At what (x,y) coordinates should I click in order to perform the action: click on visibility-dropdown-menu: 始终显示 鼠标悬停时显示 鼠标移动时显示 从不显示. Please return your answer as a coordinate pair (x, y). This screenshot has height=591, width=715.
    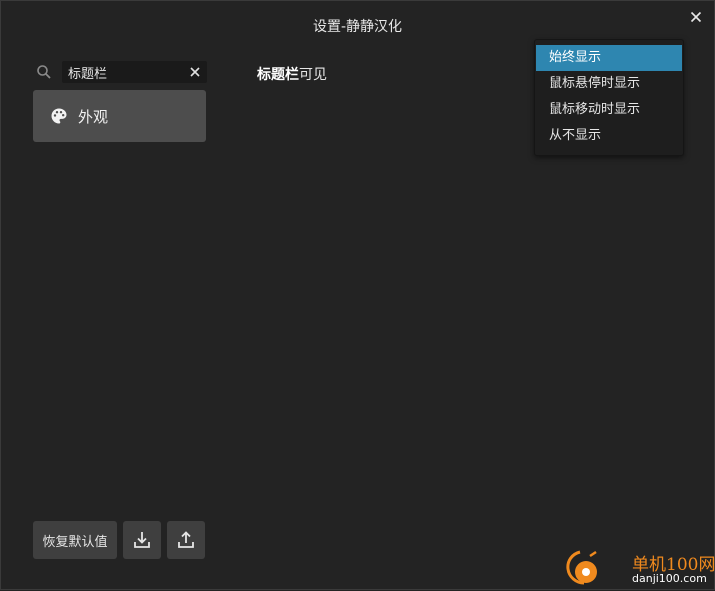
    Looking at the image, I should click on (609, 97).